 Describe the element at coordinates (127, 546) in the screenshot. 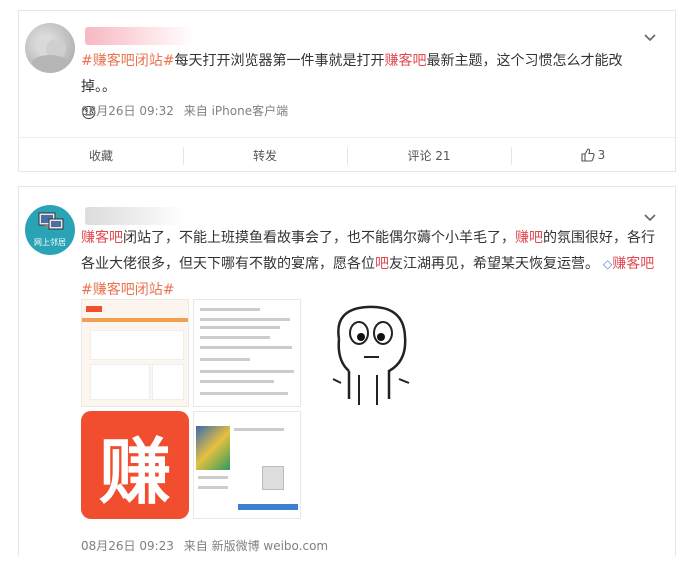

I see `post-date: 08月26日 09:23` at that location.